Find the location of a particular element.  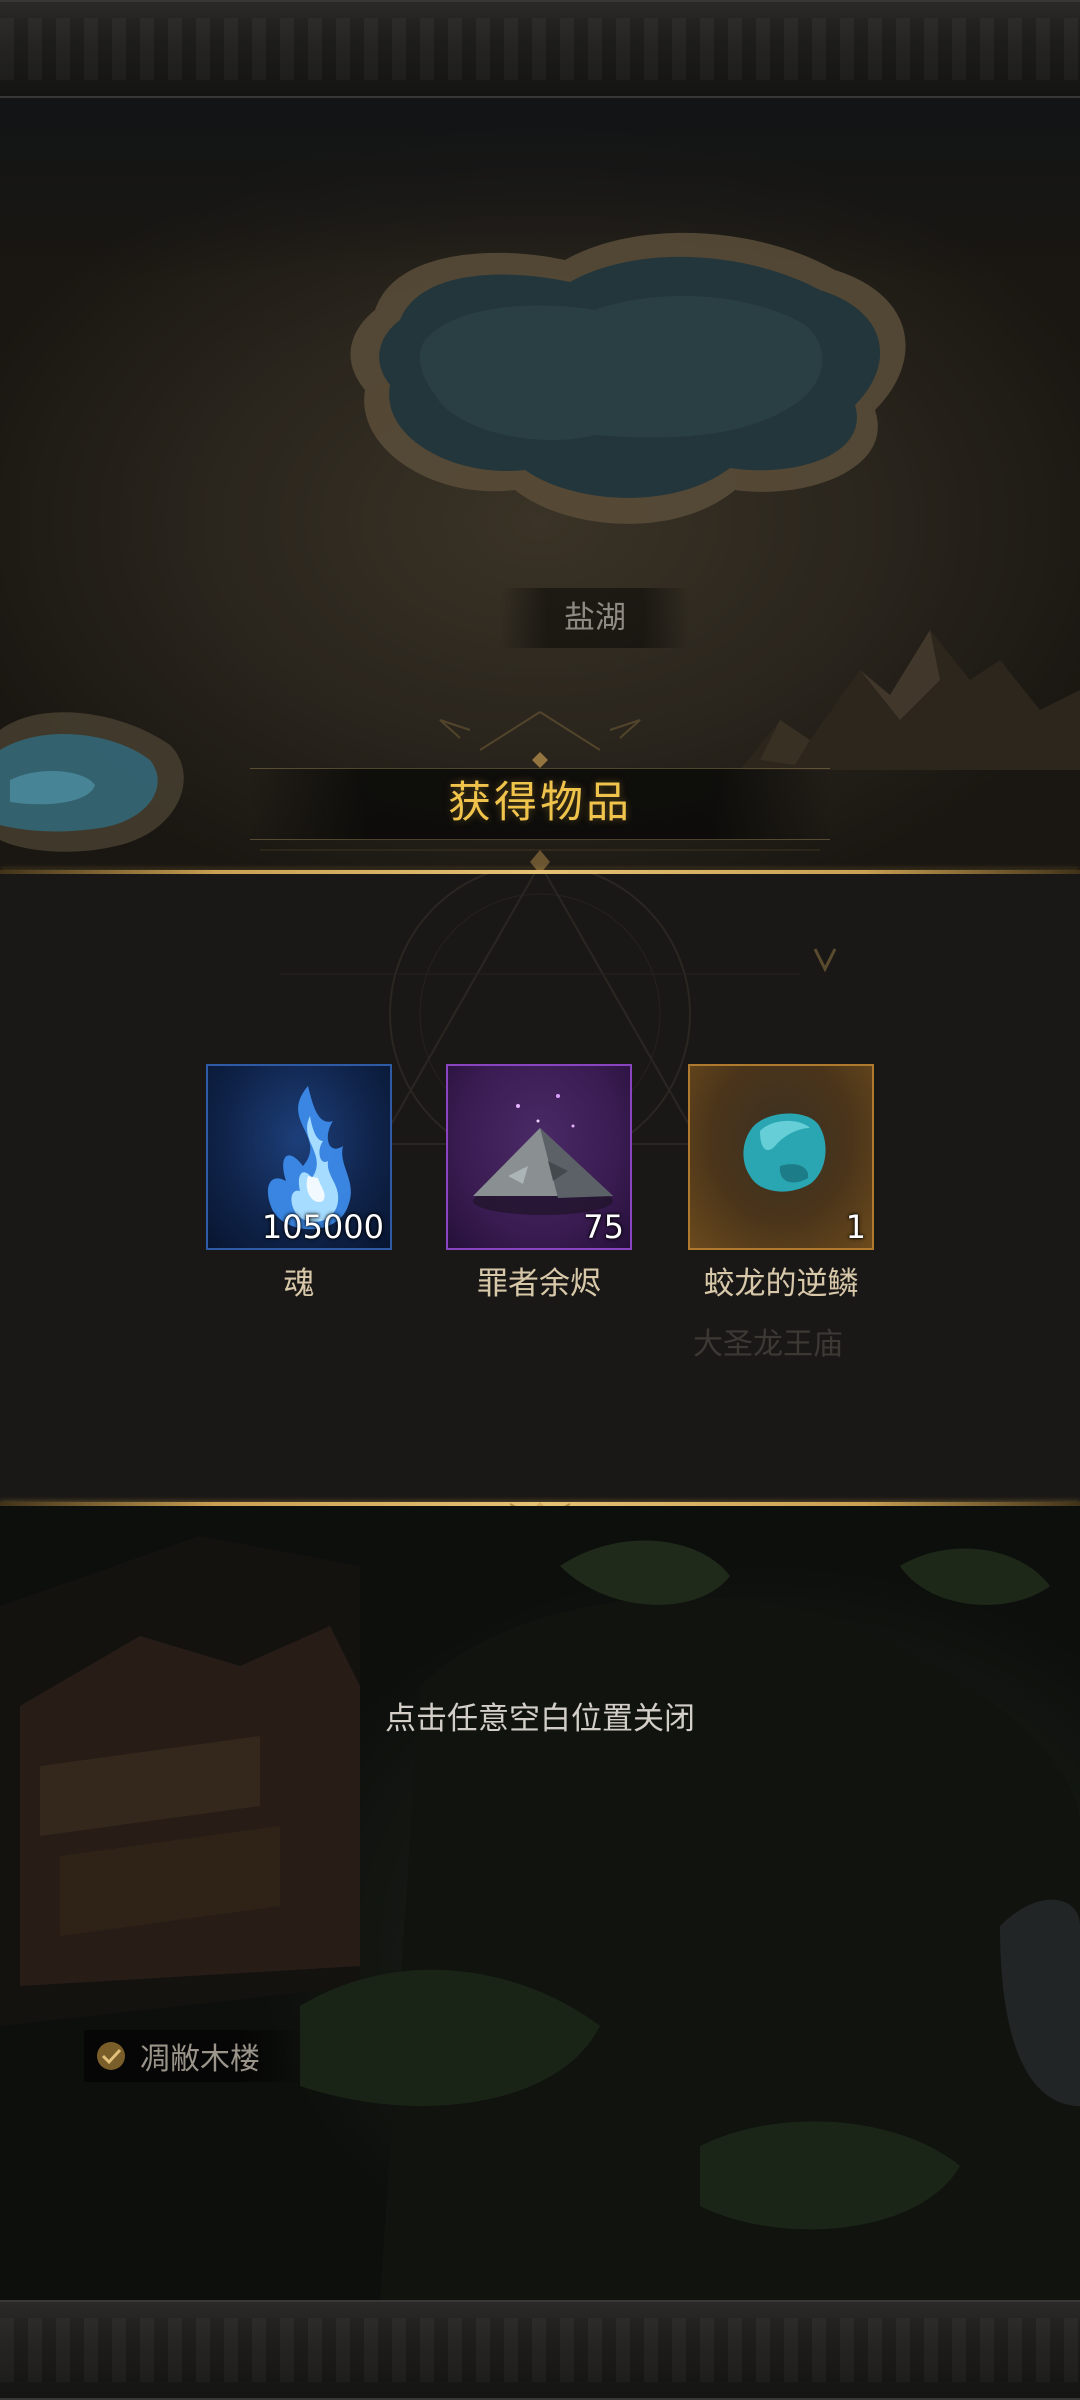

reward-item: 75 罪者余烬 is located at coordinates (539, 1183).